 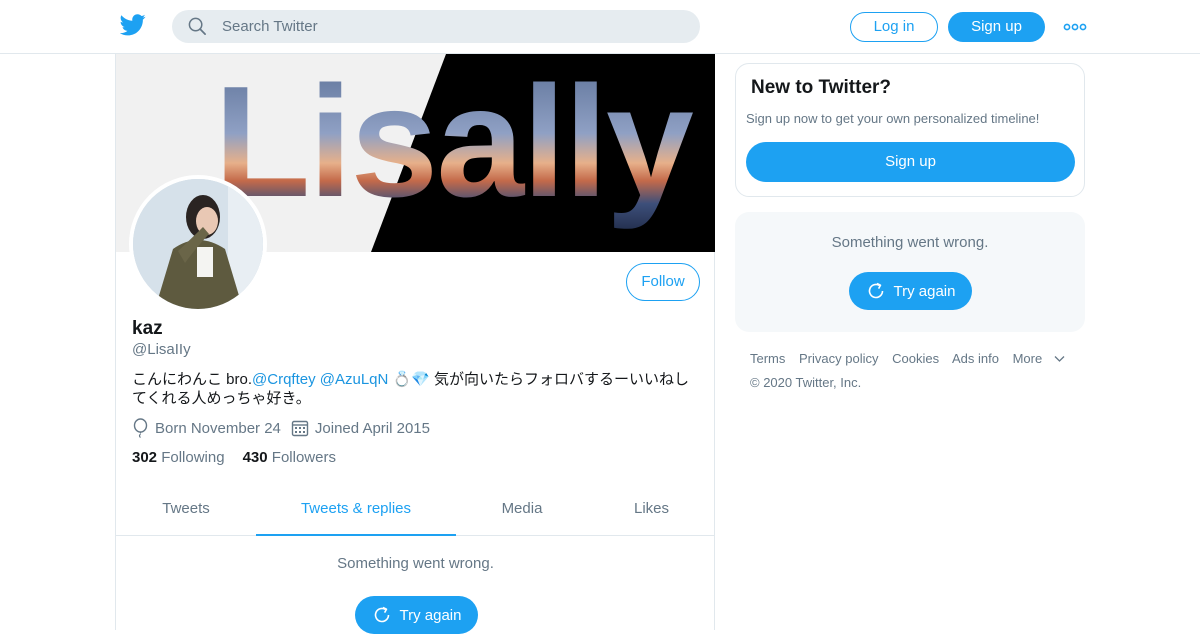 I want to click on born-text: Born November 24, so click(x=218, y=428).